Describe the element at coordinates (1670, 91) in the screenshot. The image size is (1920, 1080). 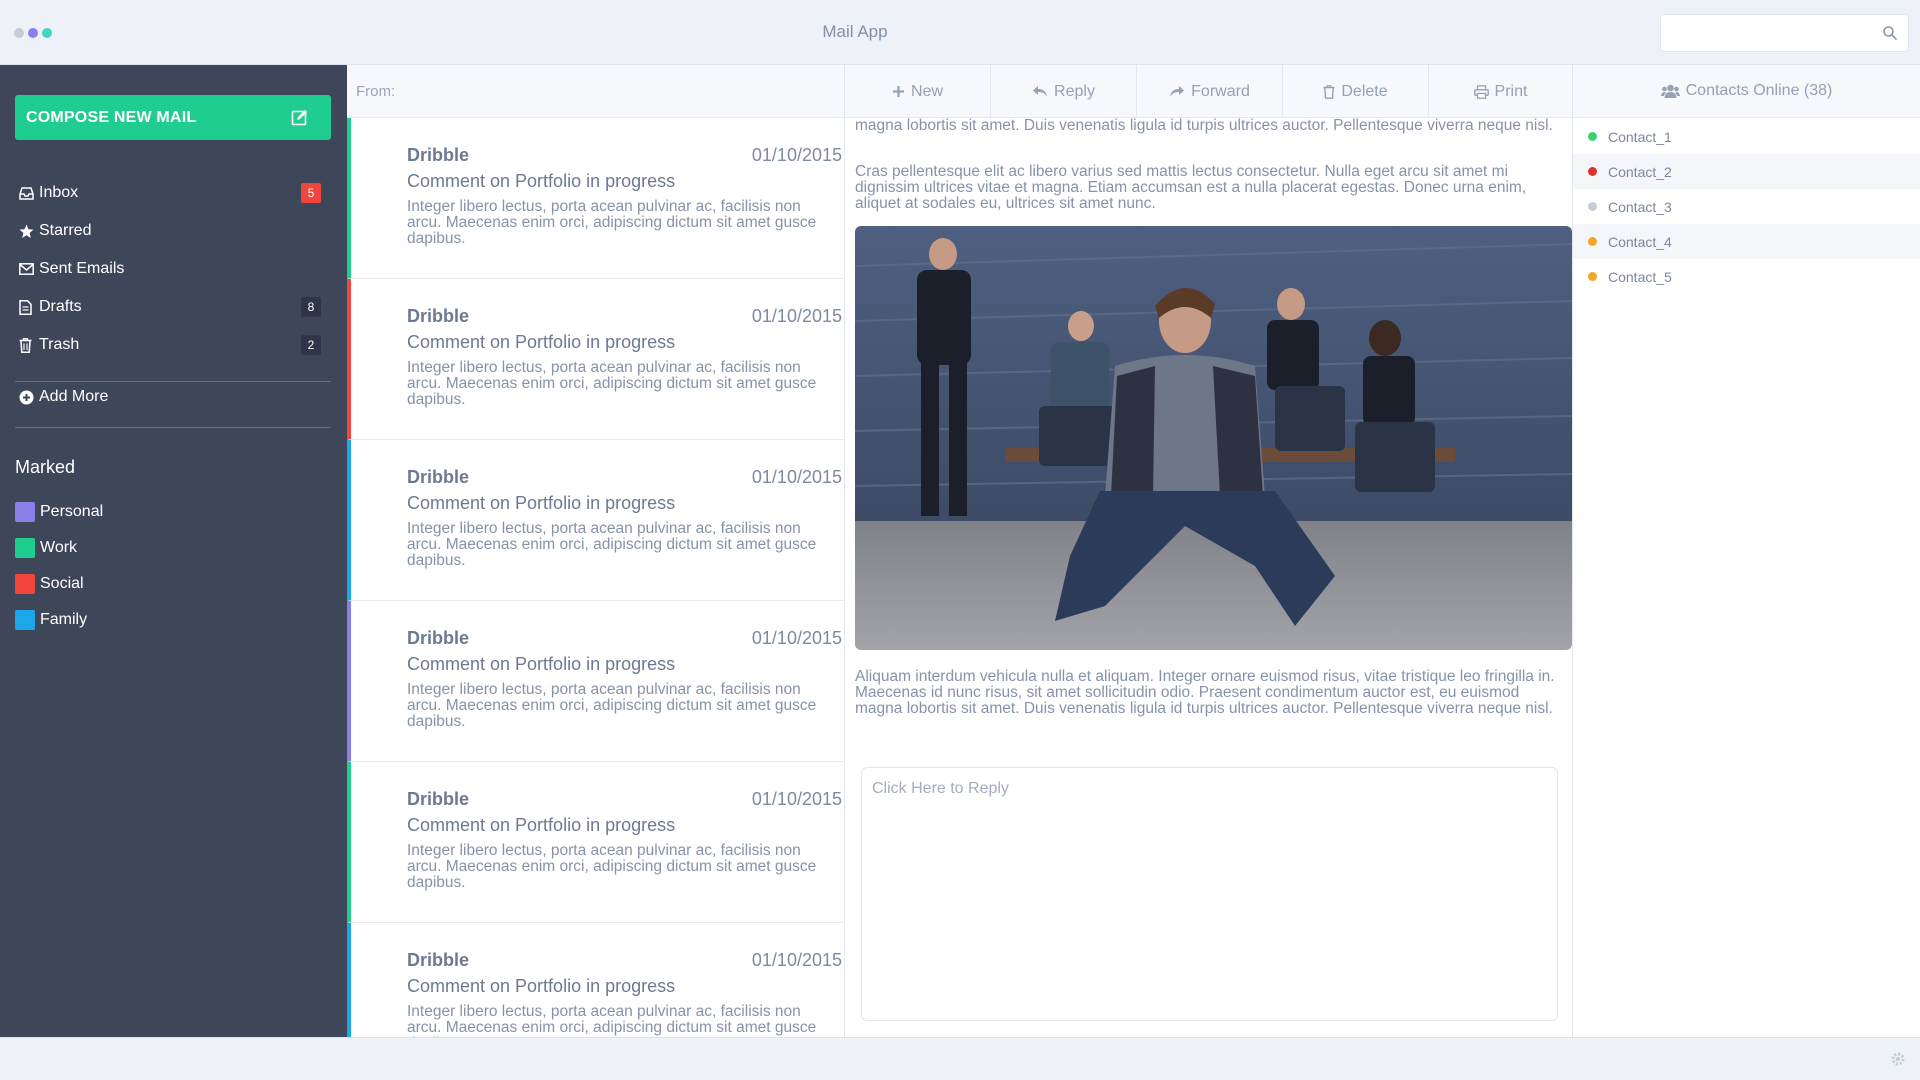
I see `users-icon` at that location.